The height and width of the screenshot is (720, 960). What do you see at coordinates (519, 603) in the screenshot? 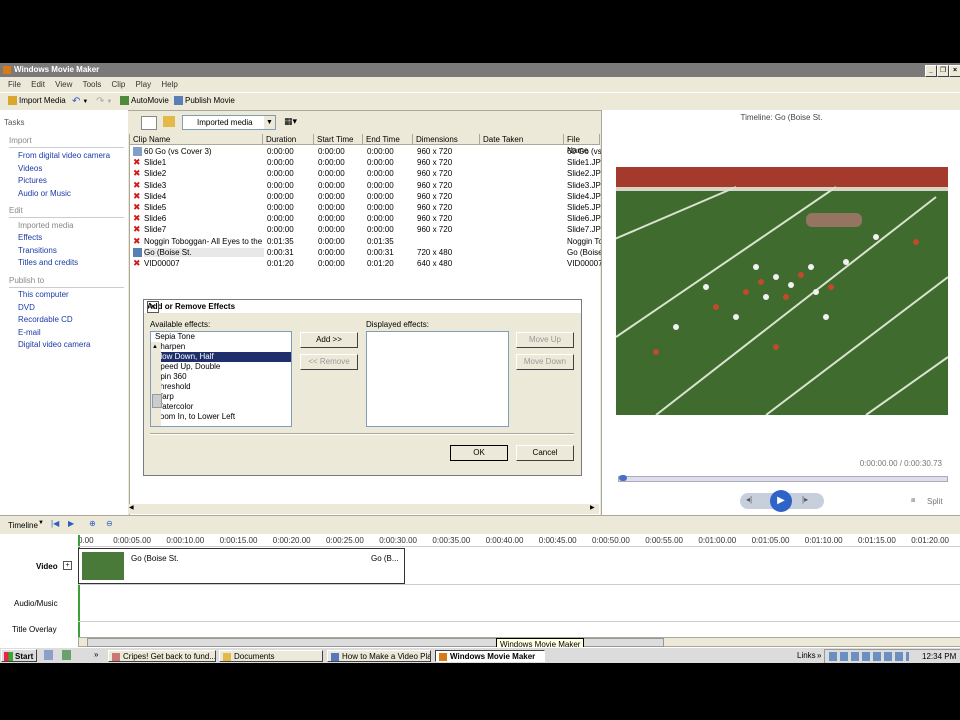
I see `audio-track` at bounding box center [519, 603].